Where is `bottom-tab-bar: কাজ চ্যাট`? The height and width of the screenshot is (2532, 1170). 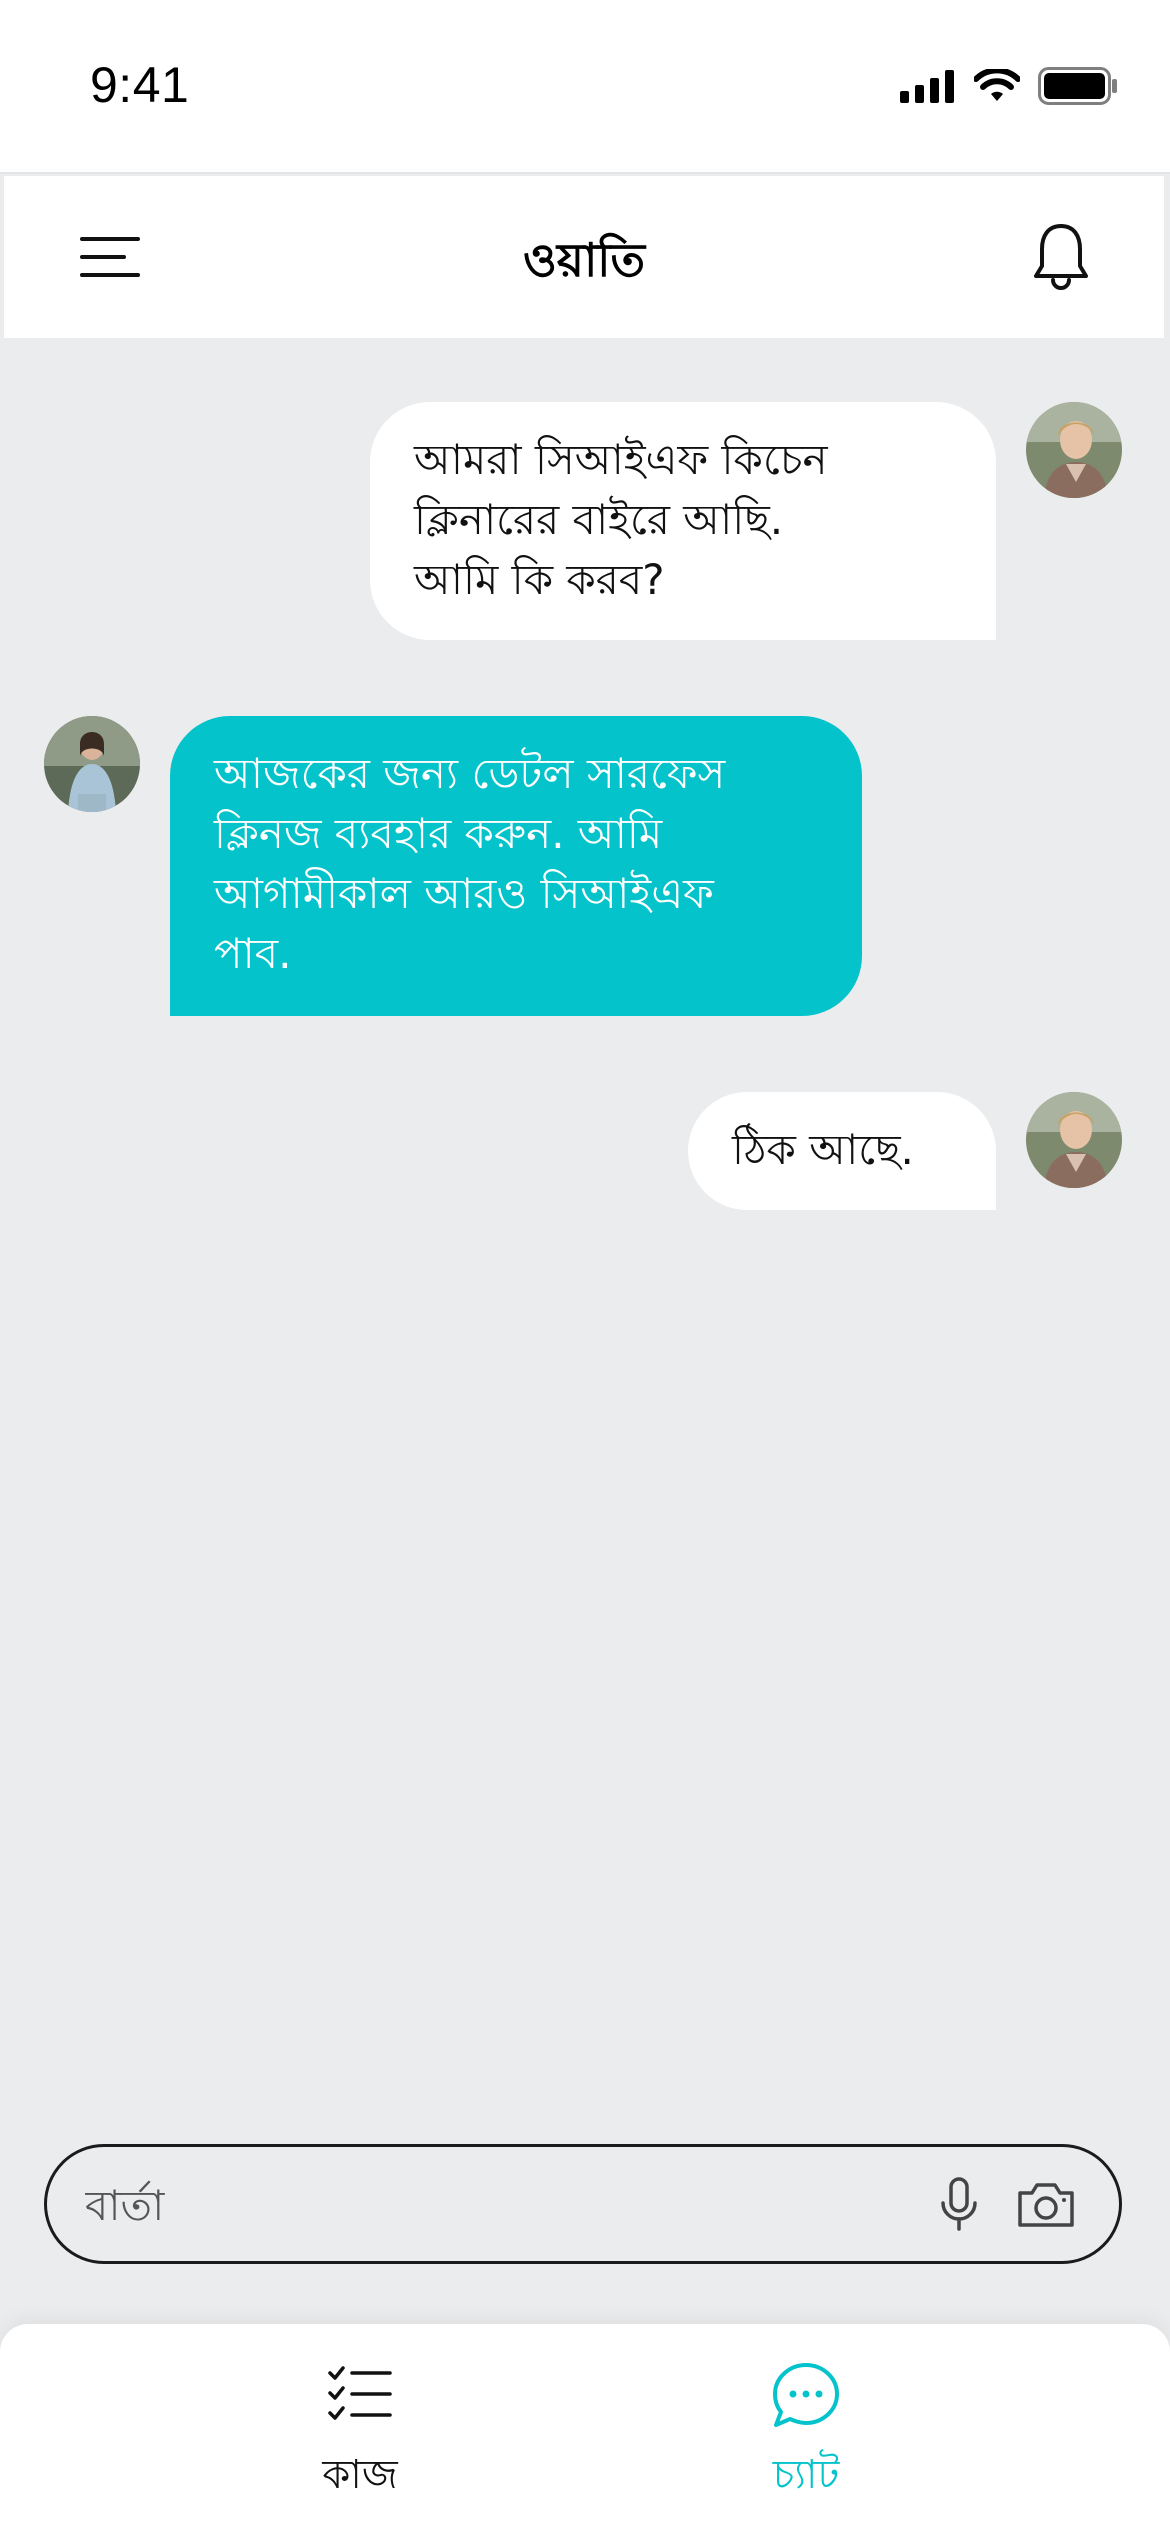
bottom-tab-bar: কাজ চ্যাট is located at coordinates (585, 2428).